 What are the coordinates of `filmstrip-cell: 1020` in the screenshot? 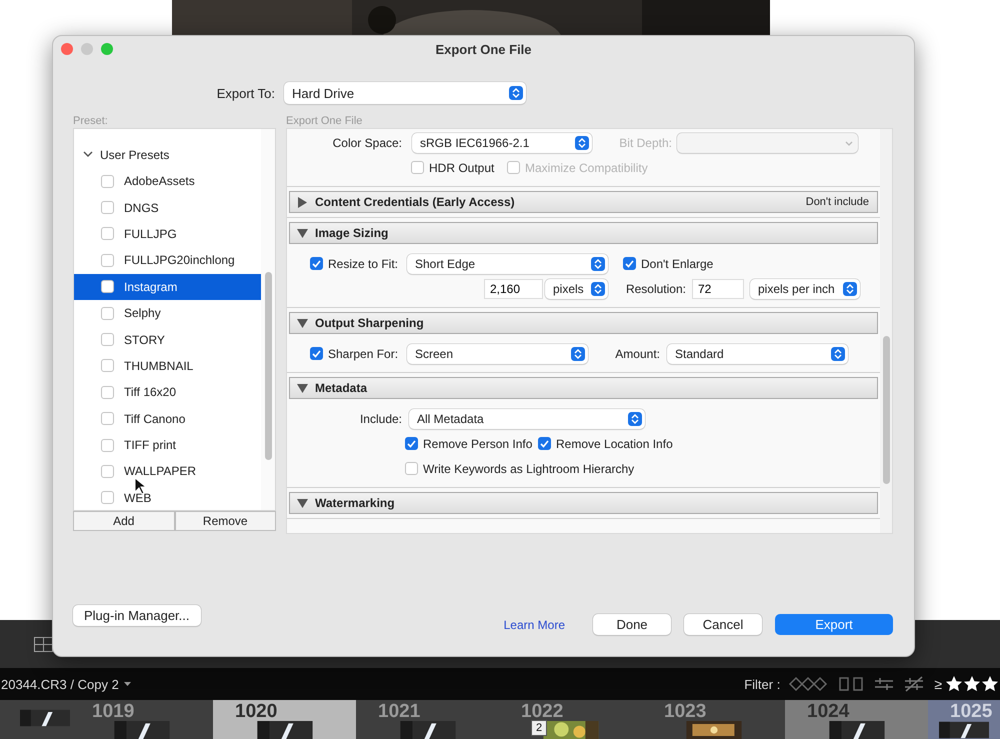 It's located at (284, 719).